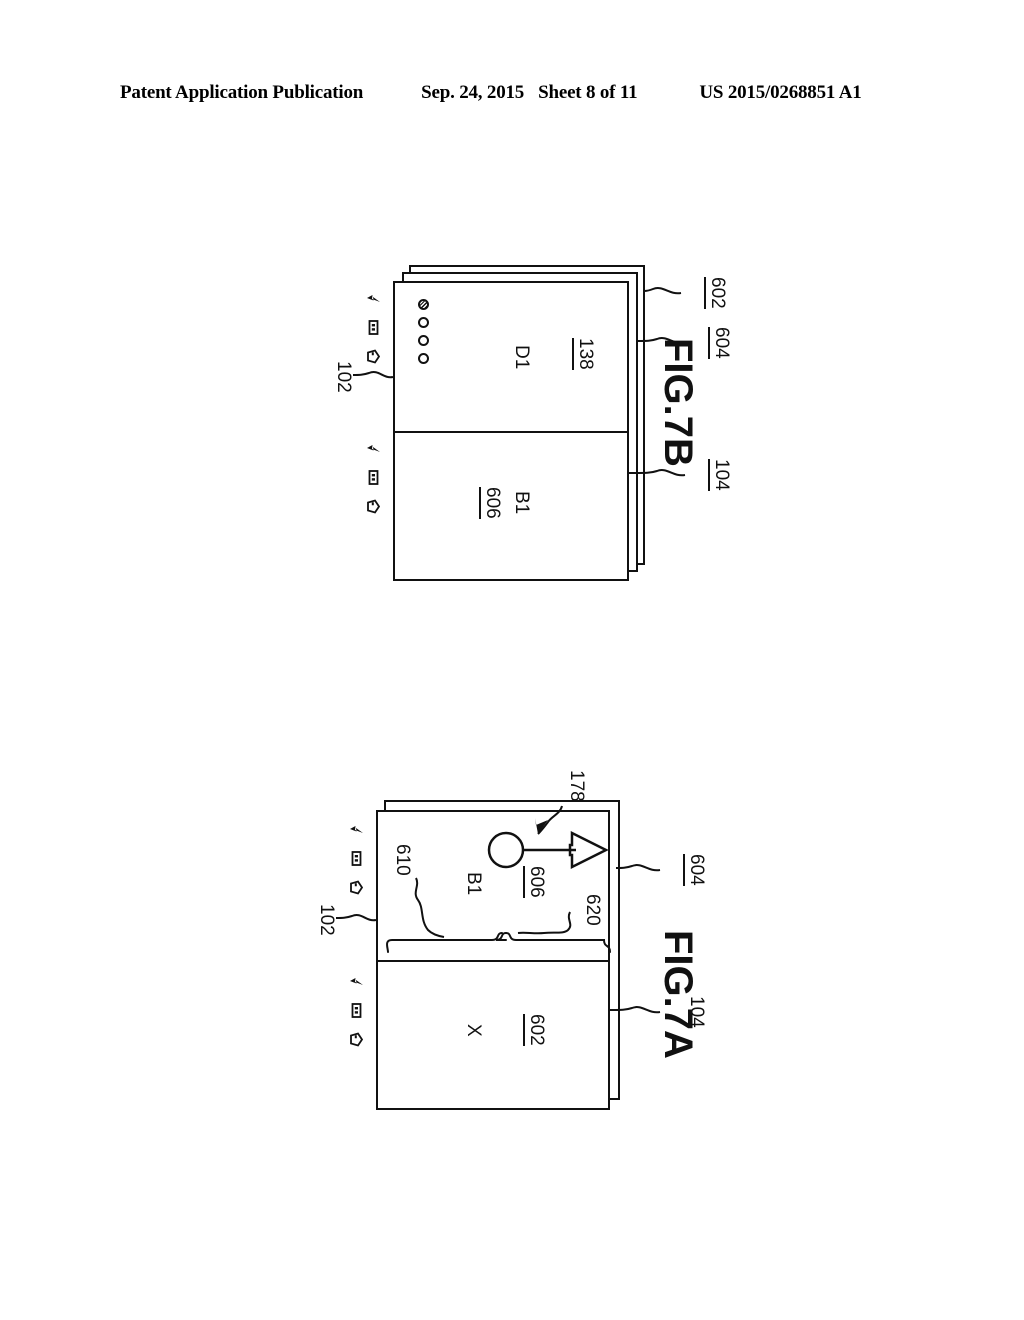 Image resolution: width=1024 pixels, height=1320 pixels. I want to click on fig7a-ref-102: 102, so click(326, 920).